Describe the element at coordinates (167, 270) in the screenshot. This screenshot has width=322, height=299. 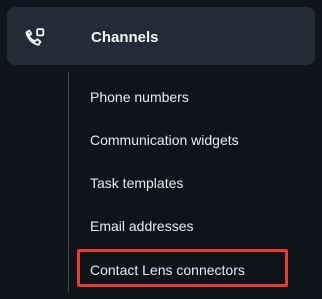
I see `subnav-item-contact-lens-connectors: Contact Lens connectors` at that location.